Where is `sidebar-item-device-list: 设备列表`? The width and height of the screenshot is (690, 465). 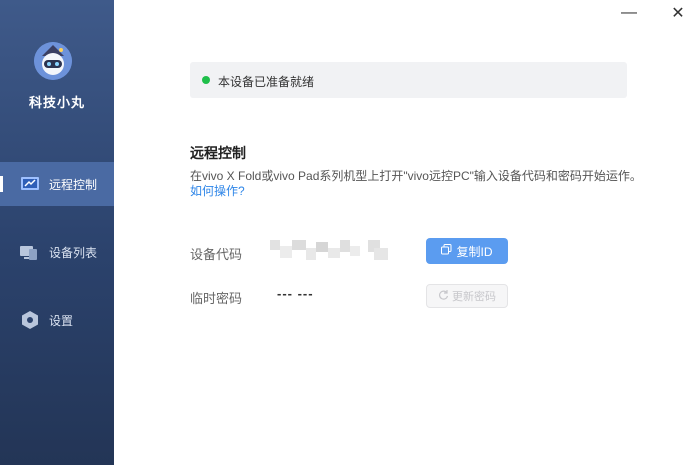 sidebar-item-device-list: 设备列表 is located at coordinates (57, 252).